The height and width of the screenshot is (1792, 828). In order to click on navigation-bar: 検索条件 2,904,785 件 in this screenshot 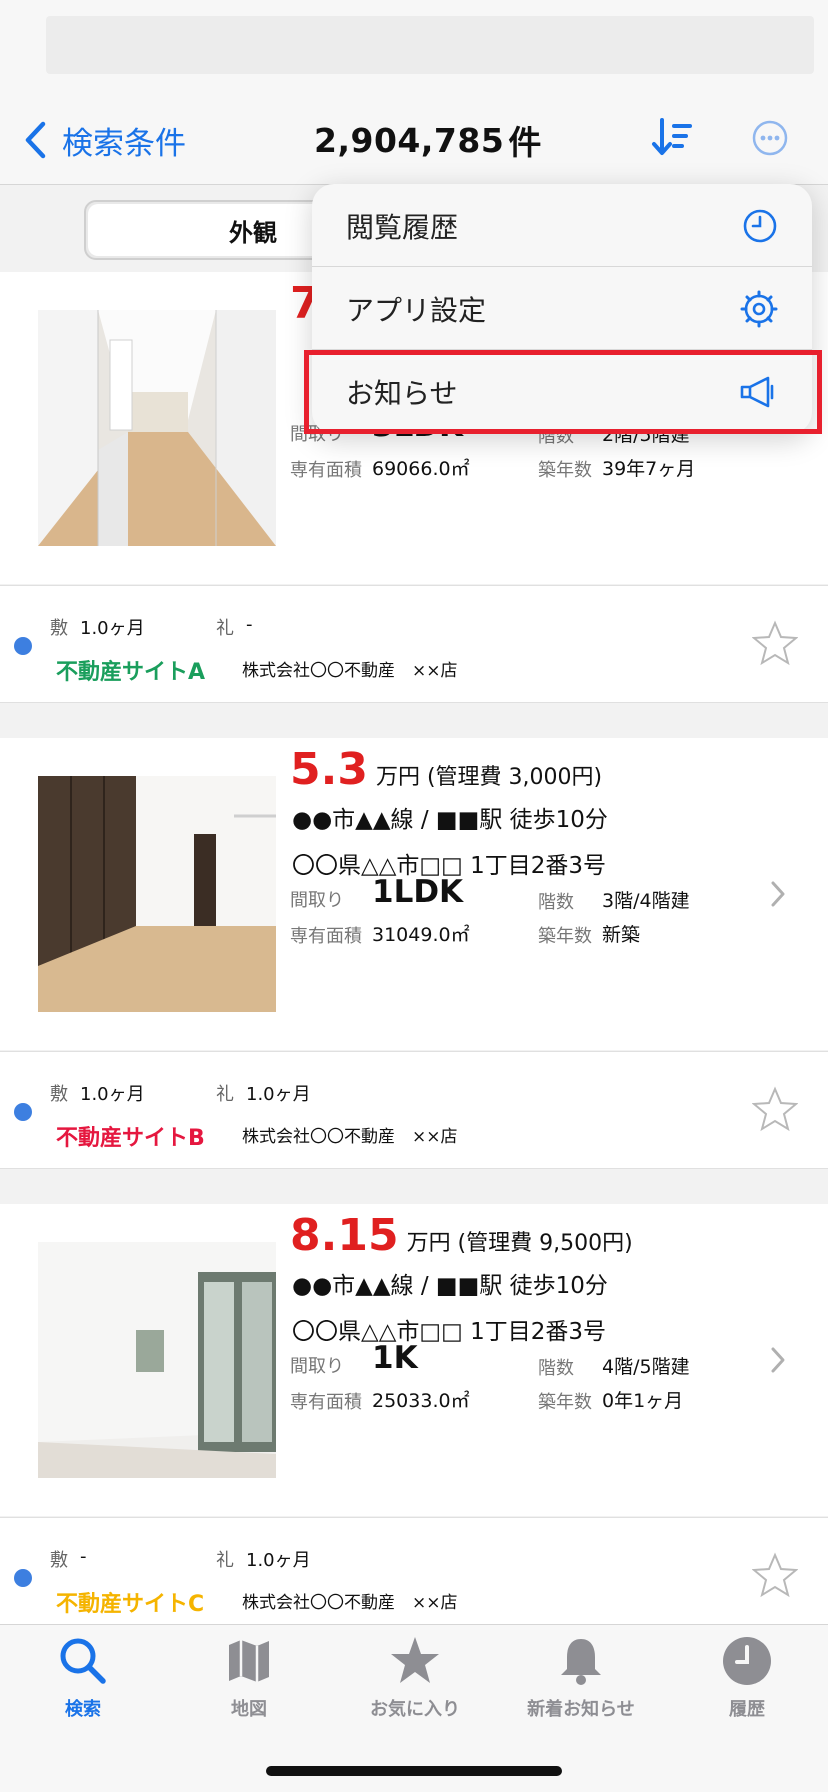, I will do `click(414, 142)`.